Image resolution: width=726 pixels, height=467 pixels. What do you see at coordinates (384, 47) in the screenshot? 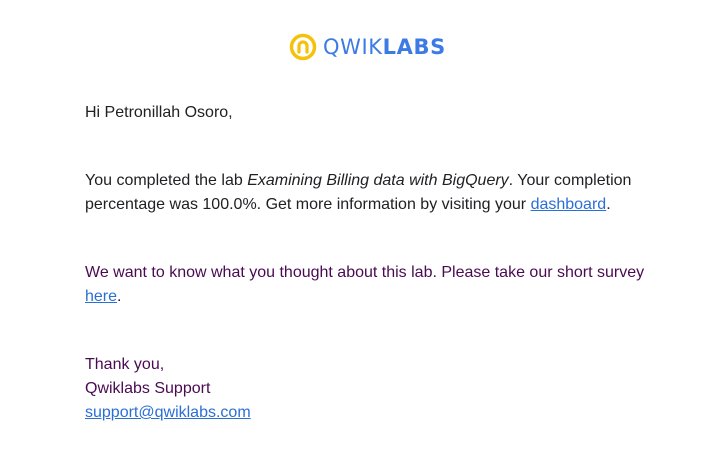
I see `logo-wordmark: QWIKLABS` at bounding box center [384, 47].